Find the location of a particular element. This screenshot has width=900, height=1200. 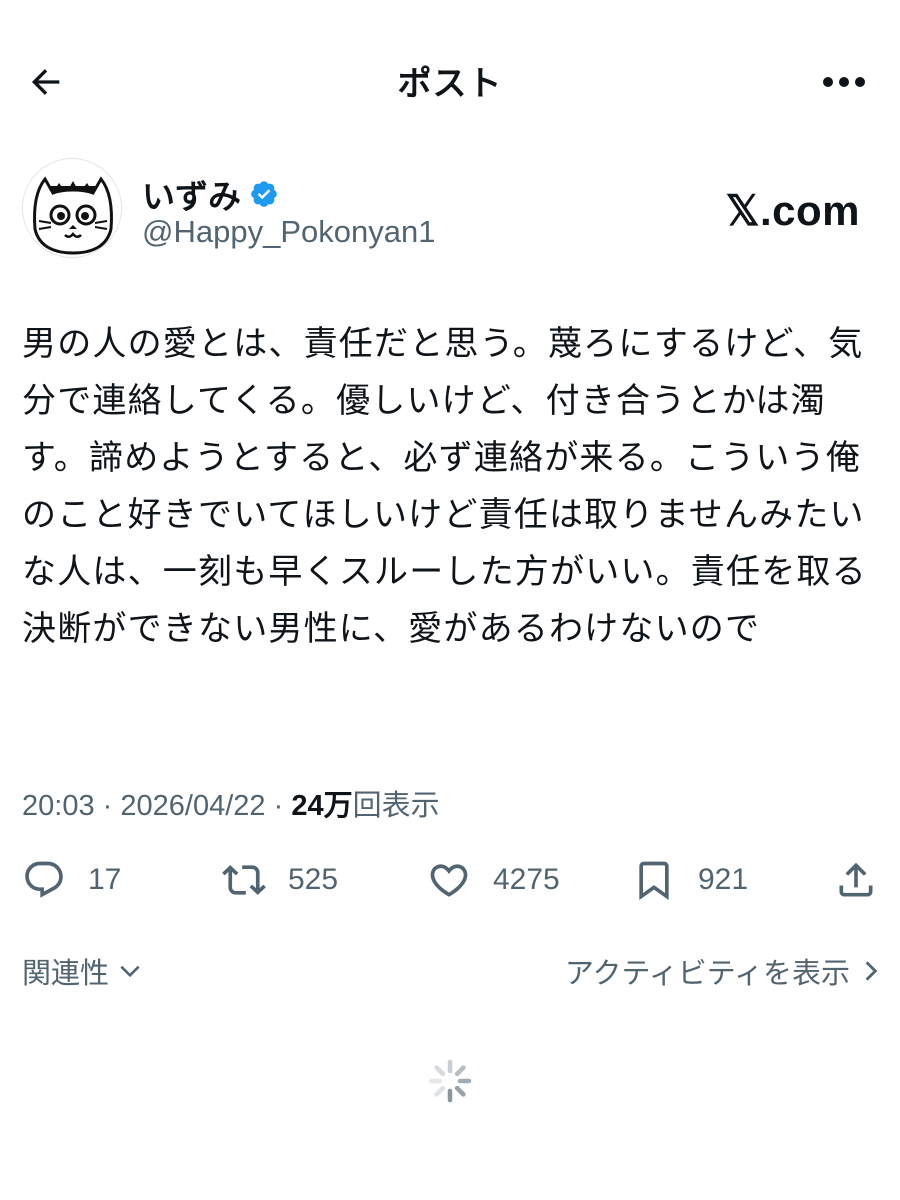

display-name-row: いずみ is located at coordinates (210, 194).